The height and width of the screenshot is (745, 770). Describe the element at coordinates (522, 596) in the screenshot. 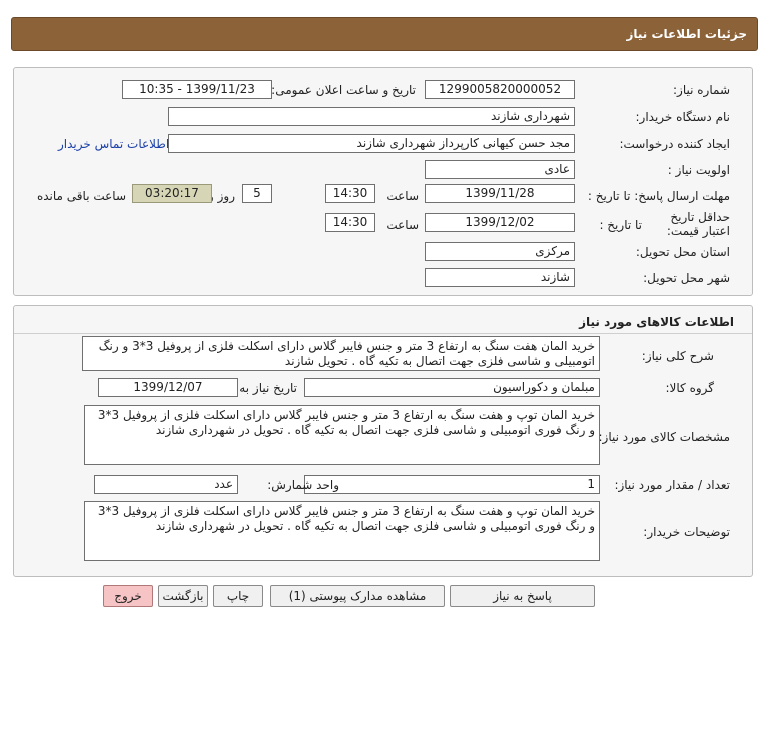

I see `reply-button: پاسخ به نیاز` at that location.